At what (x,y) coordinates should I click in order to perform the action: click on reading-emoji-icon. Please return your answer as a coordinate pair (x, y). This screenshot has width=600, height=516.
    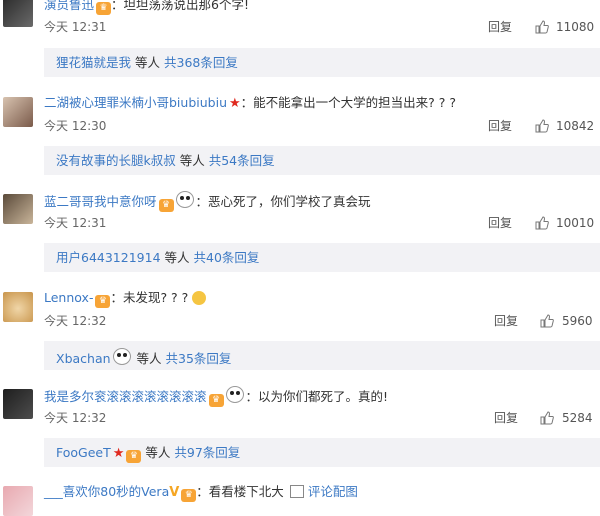
    Looking at the image, I should click on (199, 298).